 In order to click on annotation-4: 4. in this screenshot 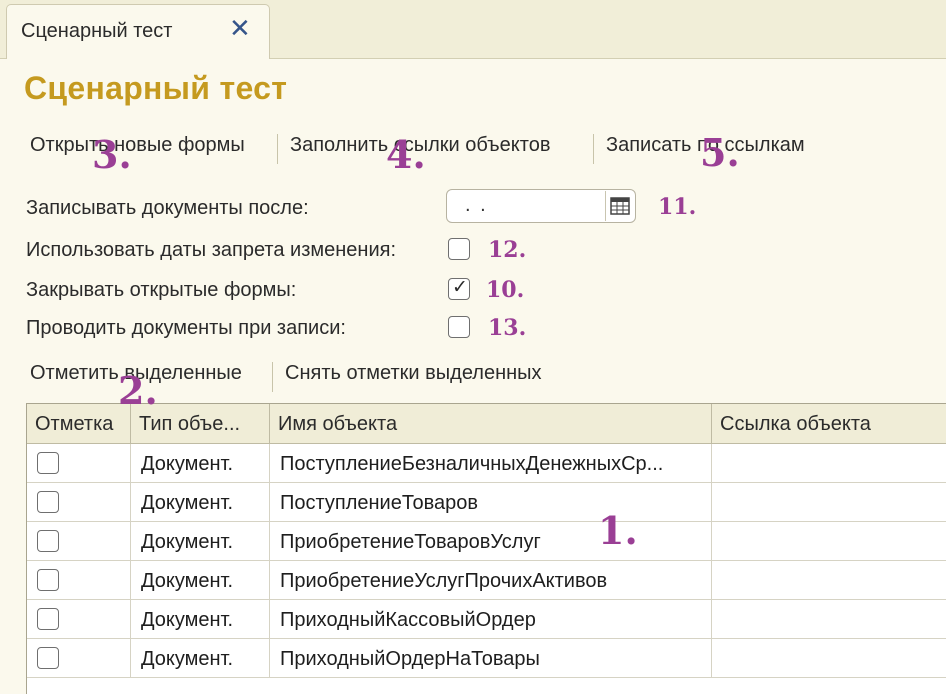, I will do `click(406, 154)`.